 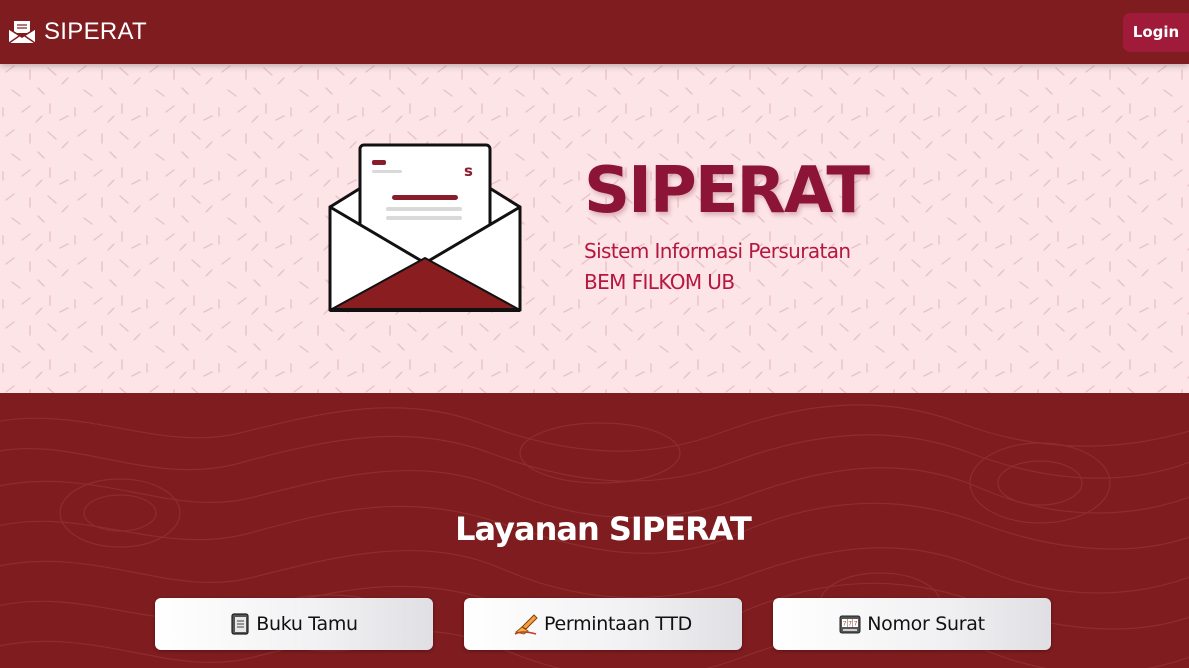 What do you see at coordinates (1156, 32) in the screenshot?
I see `login-button: Login` at bounding box center [1156, 32].